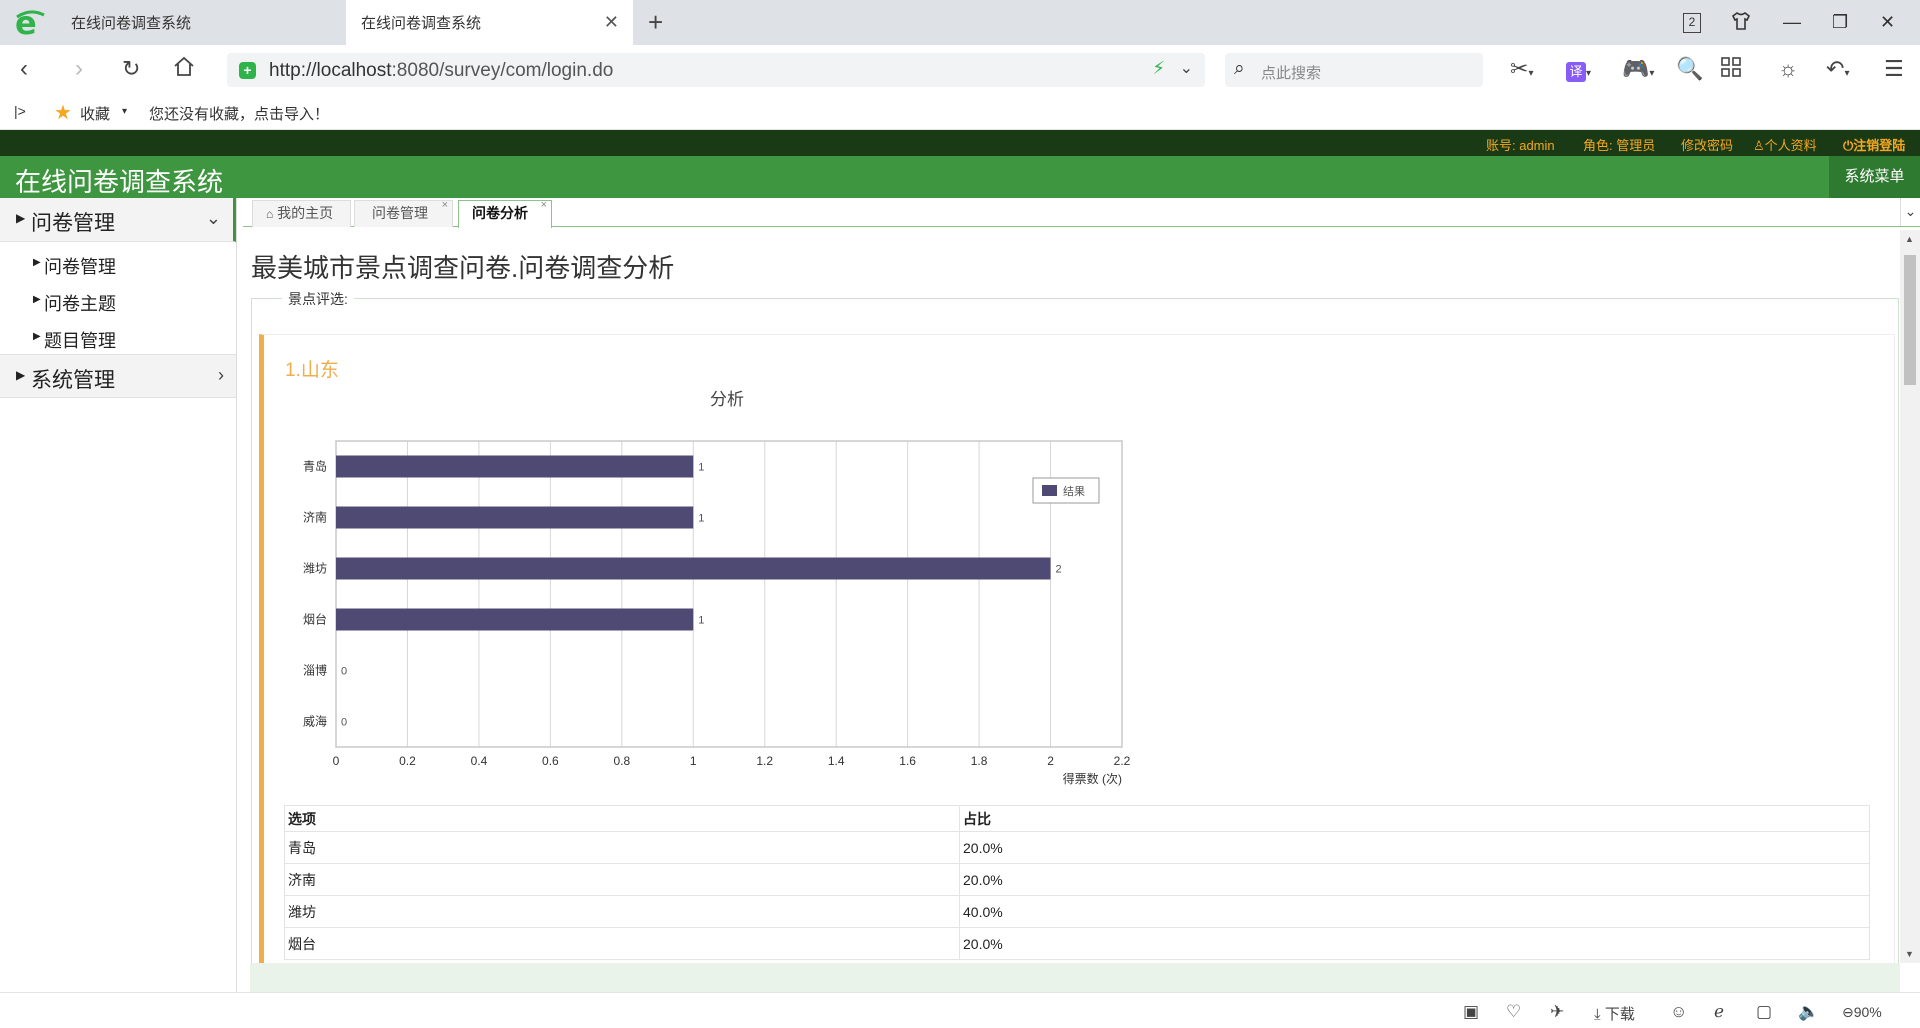  What do you see at coordinates (1059, 570) in the screenshot?
I see `bar-value-label: 2` at bounding box center [1059, 570].